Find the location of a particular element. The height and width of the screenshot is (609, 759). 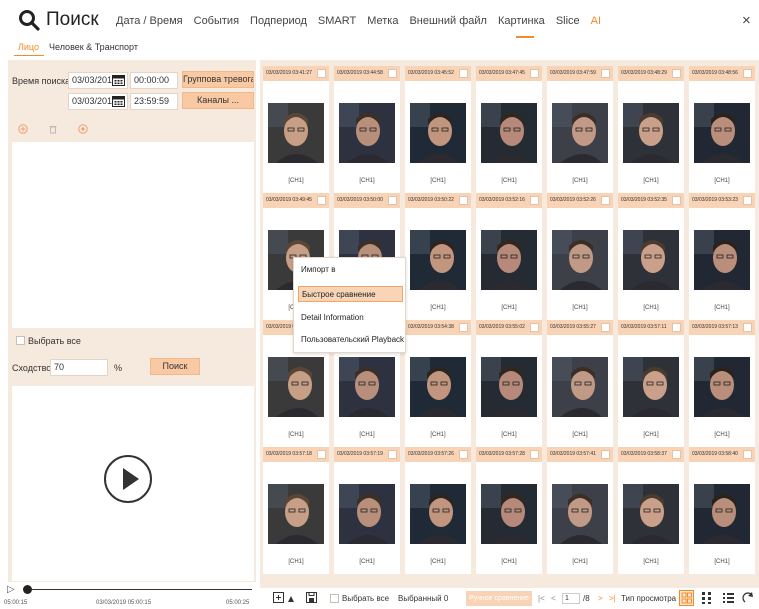

result-card: 03/03/2019 03:58:40 [CH1] is located at coordinates (722, 510).